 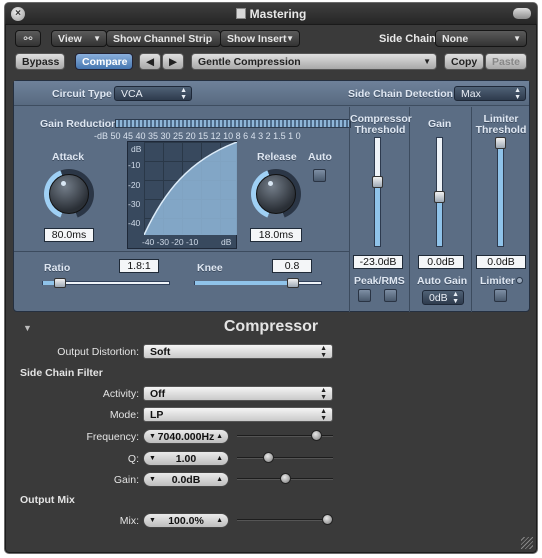 I want to click on release-value: 18.0ms, so click(x=276, y=235).